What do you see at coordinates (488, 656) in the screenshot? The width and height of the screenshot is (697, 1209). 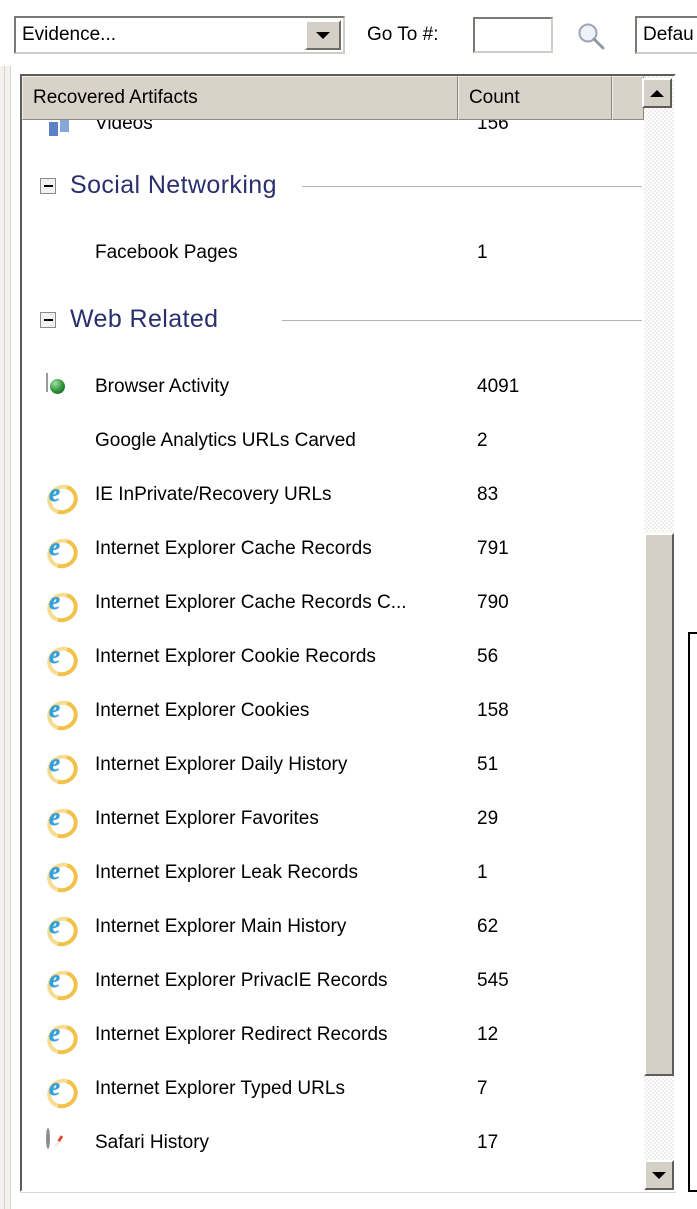 I see `artifact-count: 56` at bounding box center [488, 656].